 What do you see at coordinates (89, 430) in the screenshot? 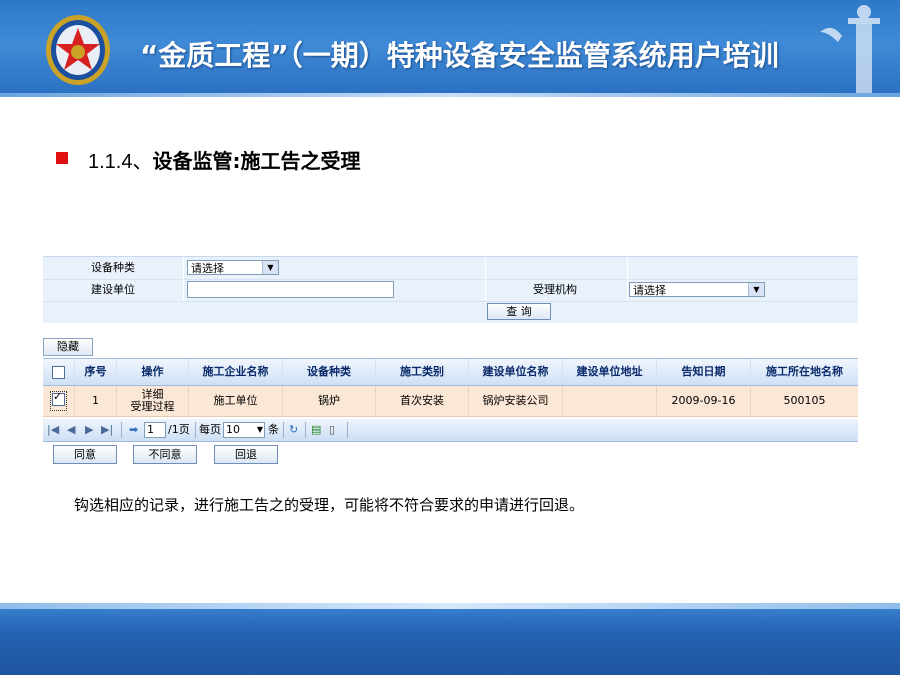
I see `next-page-icon: ▶` at bounding box center [89, 430].